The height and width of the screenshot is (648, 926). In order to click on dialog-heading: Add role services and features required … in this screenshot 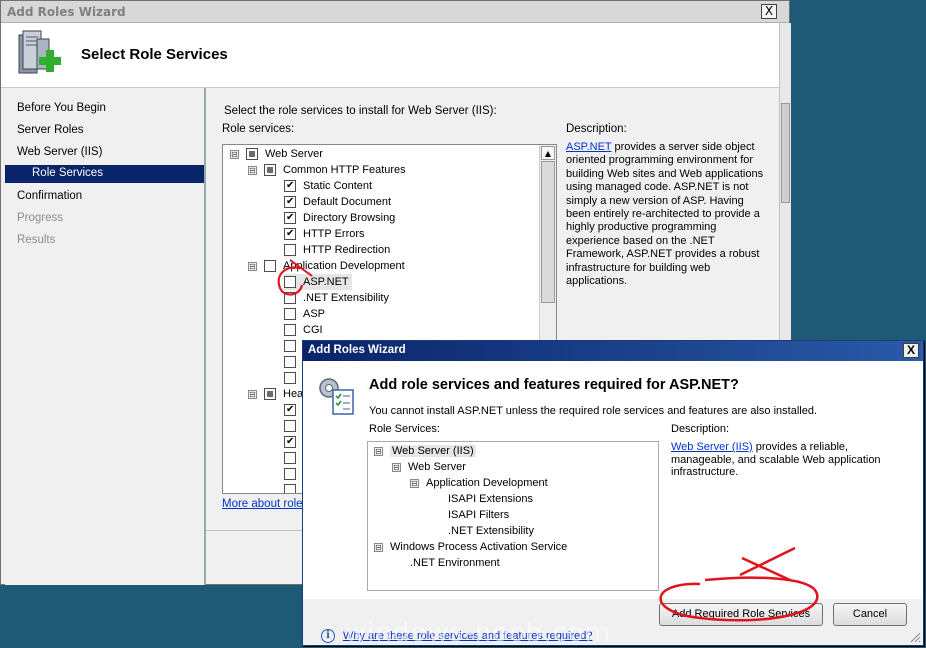, I will do `click(554, 385)`.